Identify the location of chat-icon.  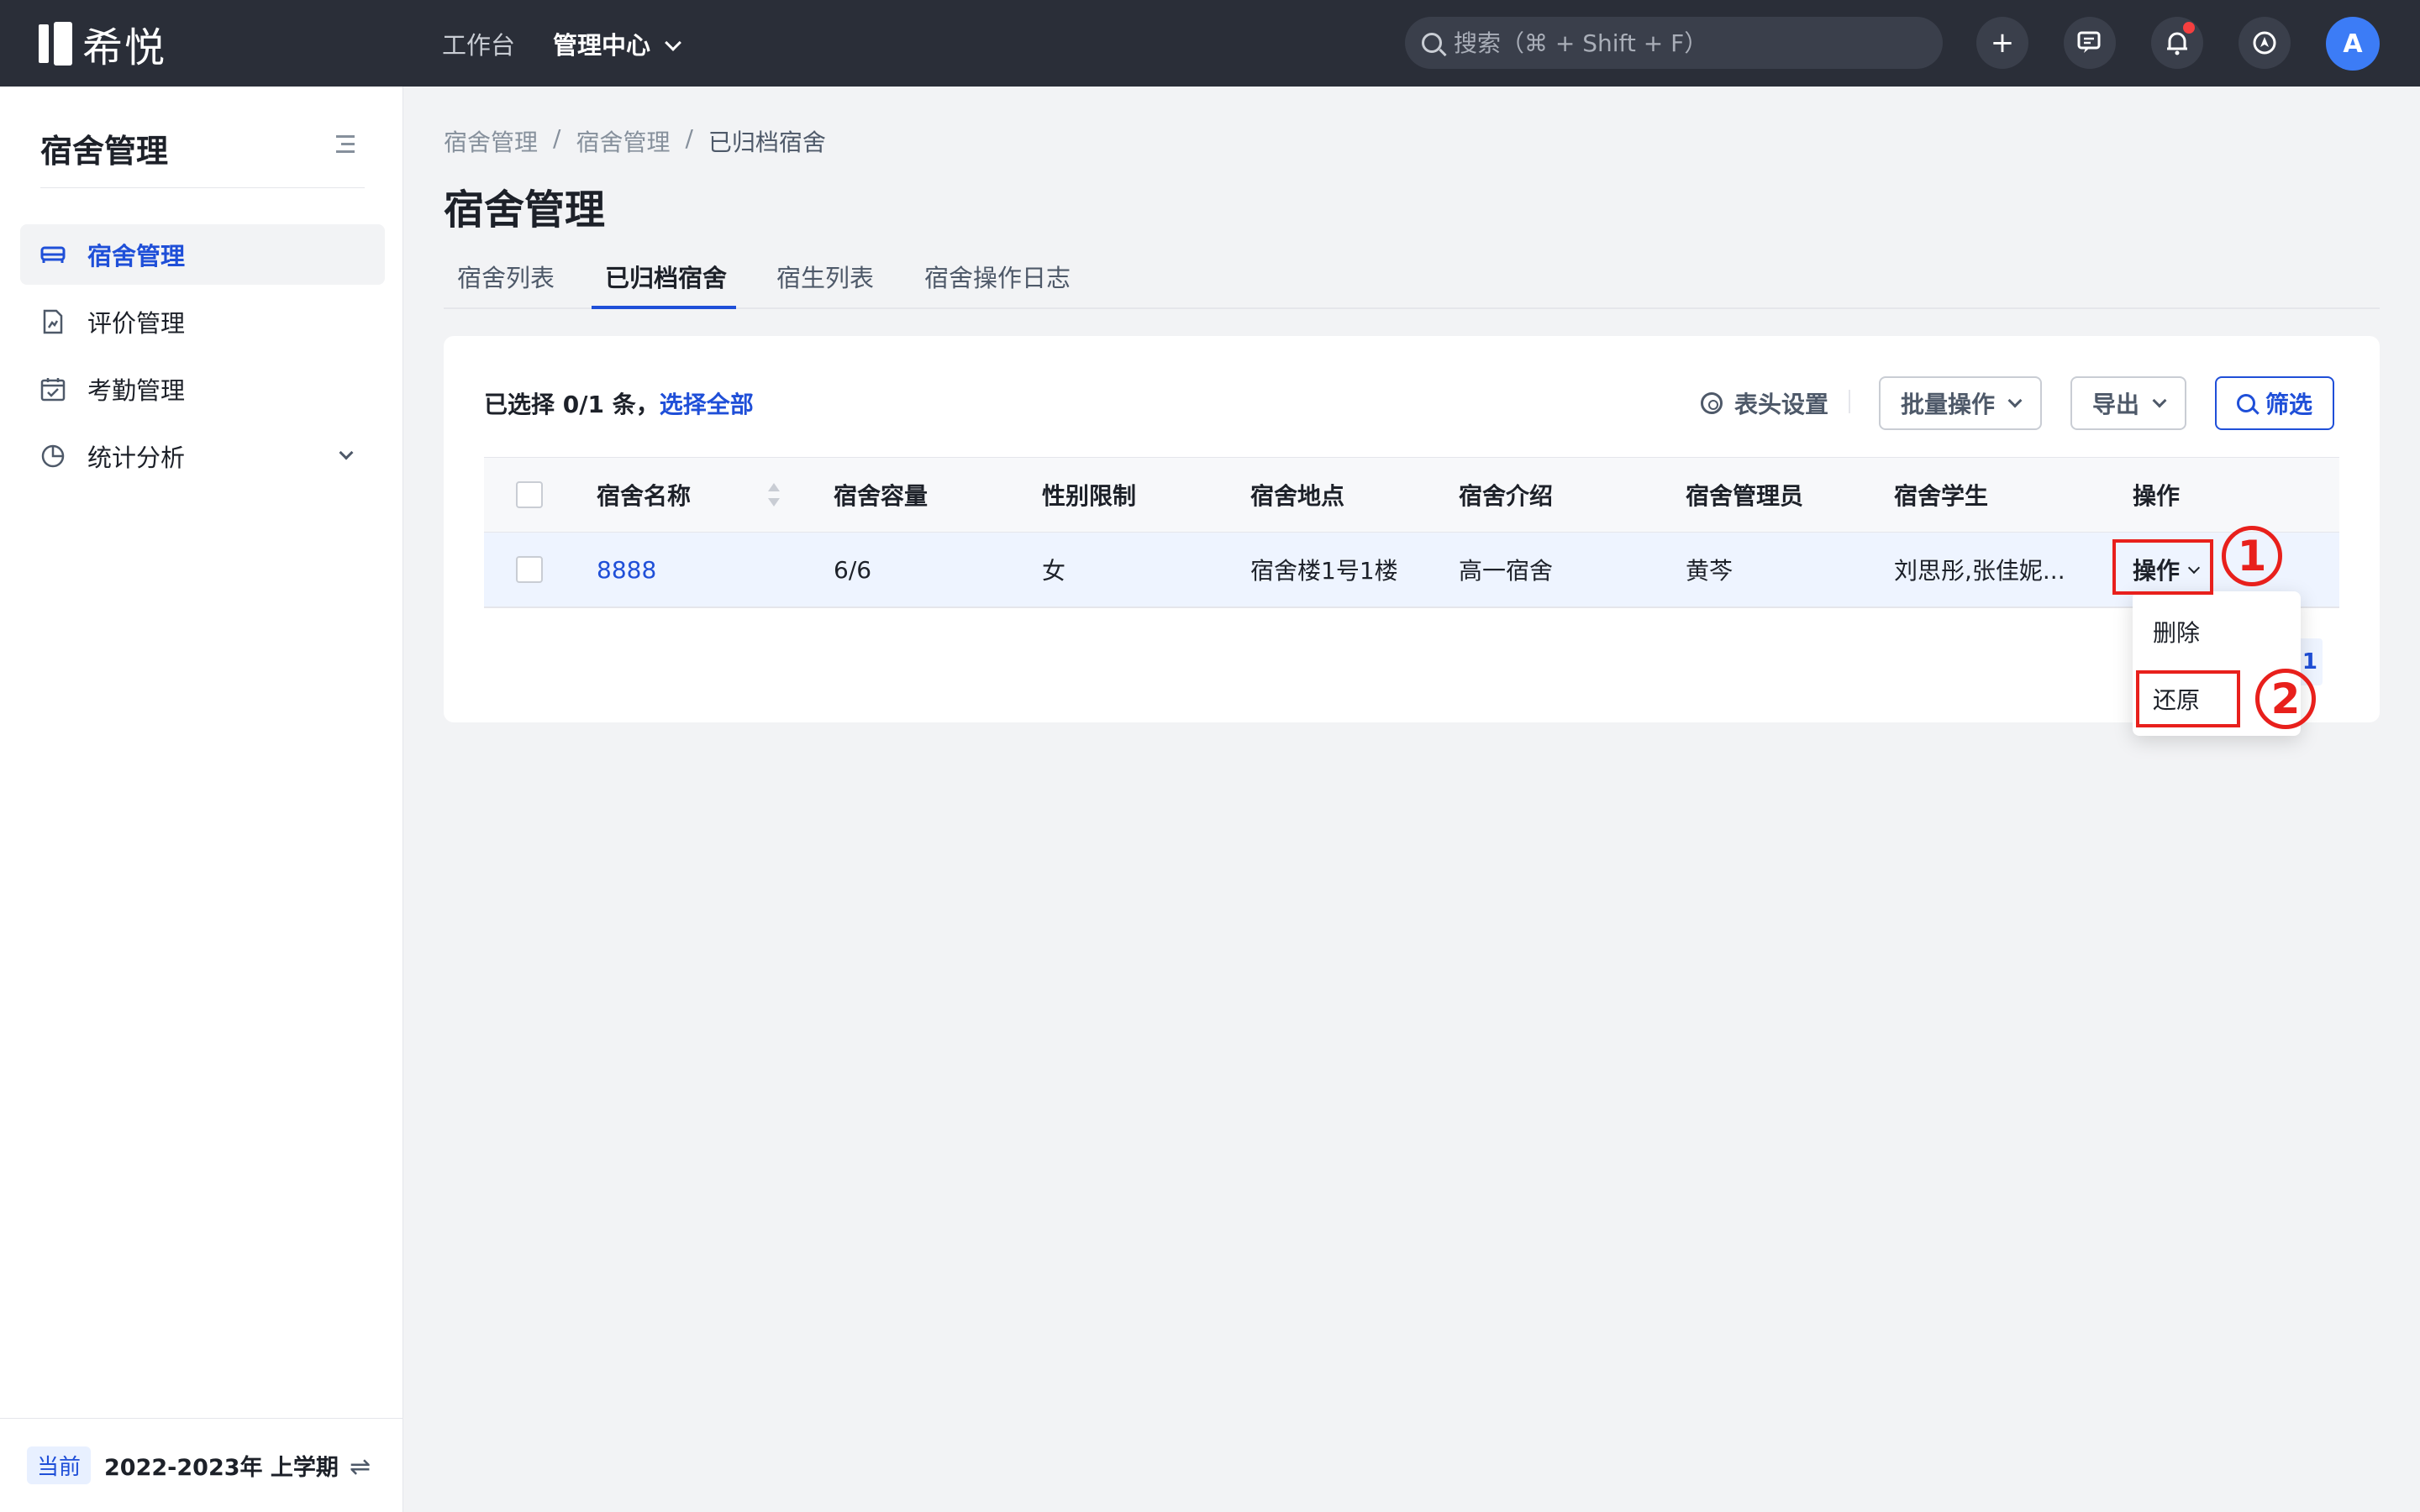
(2089, 42).